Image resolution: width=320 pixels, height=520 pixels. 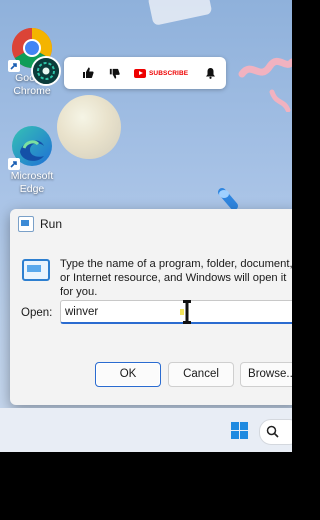 I want to click on desktop-icon-label: Microsoft, so click(x=32, y=176).